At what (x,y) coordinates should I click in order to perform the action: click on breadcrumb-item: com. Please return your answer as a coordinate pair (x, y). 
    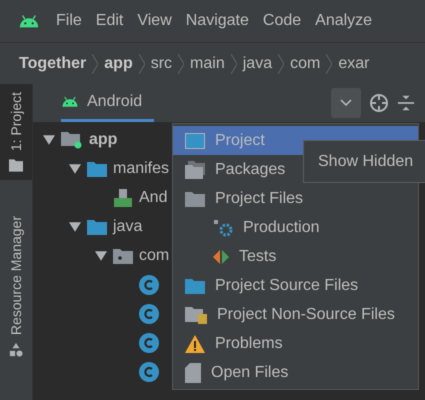
    Looking at the image, I should click on (305, 64).